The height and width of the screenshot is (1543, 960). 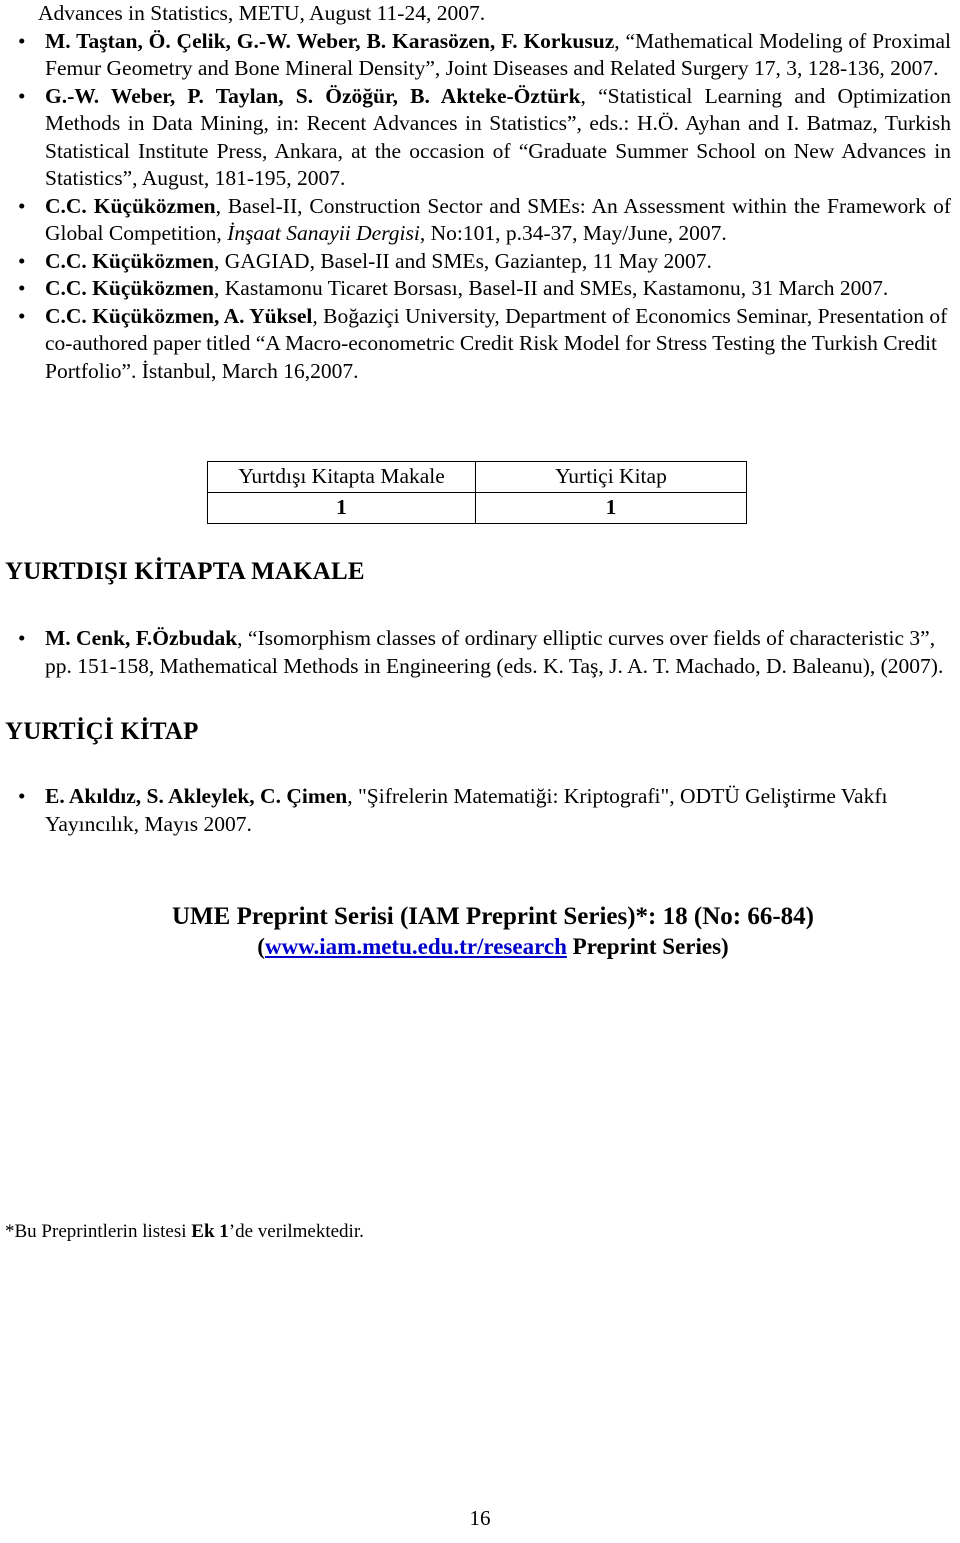 I want to click on table-row-values: 1 1, so click(x=477, y=508).